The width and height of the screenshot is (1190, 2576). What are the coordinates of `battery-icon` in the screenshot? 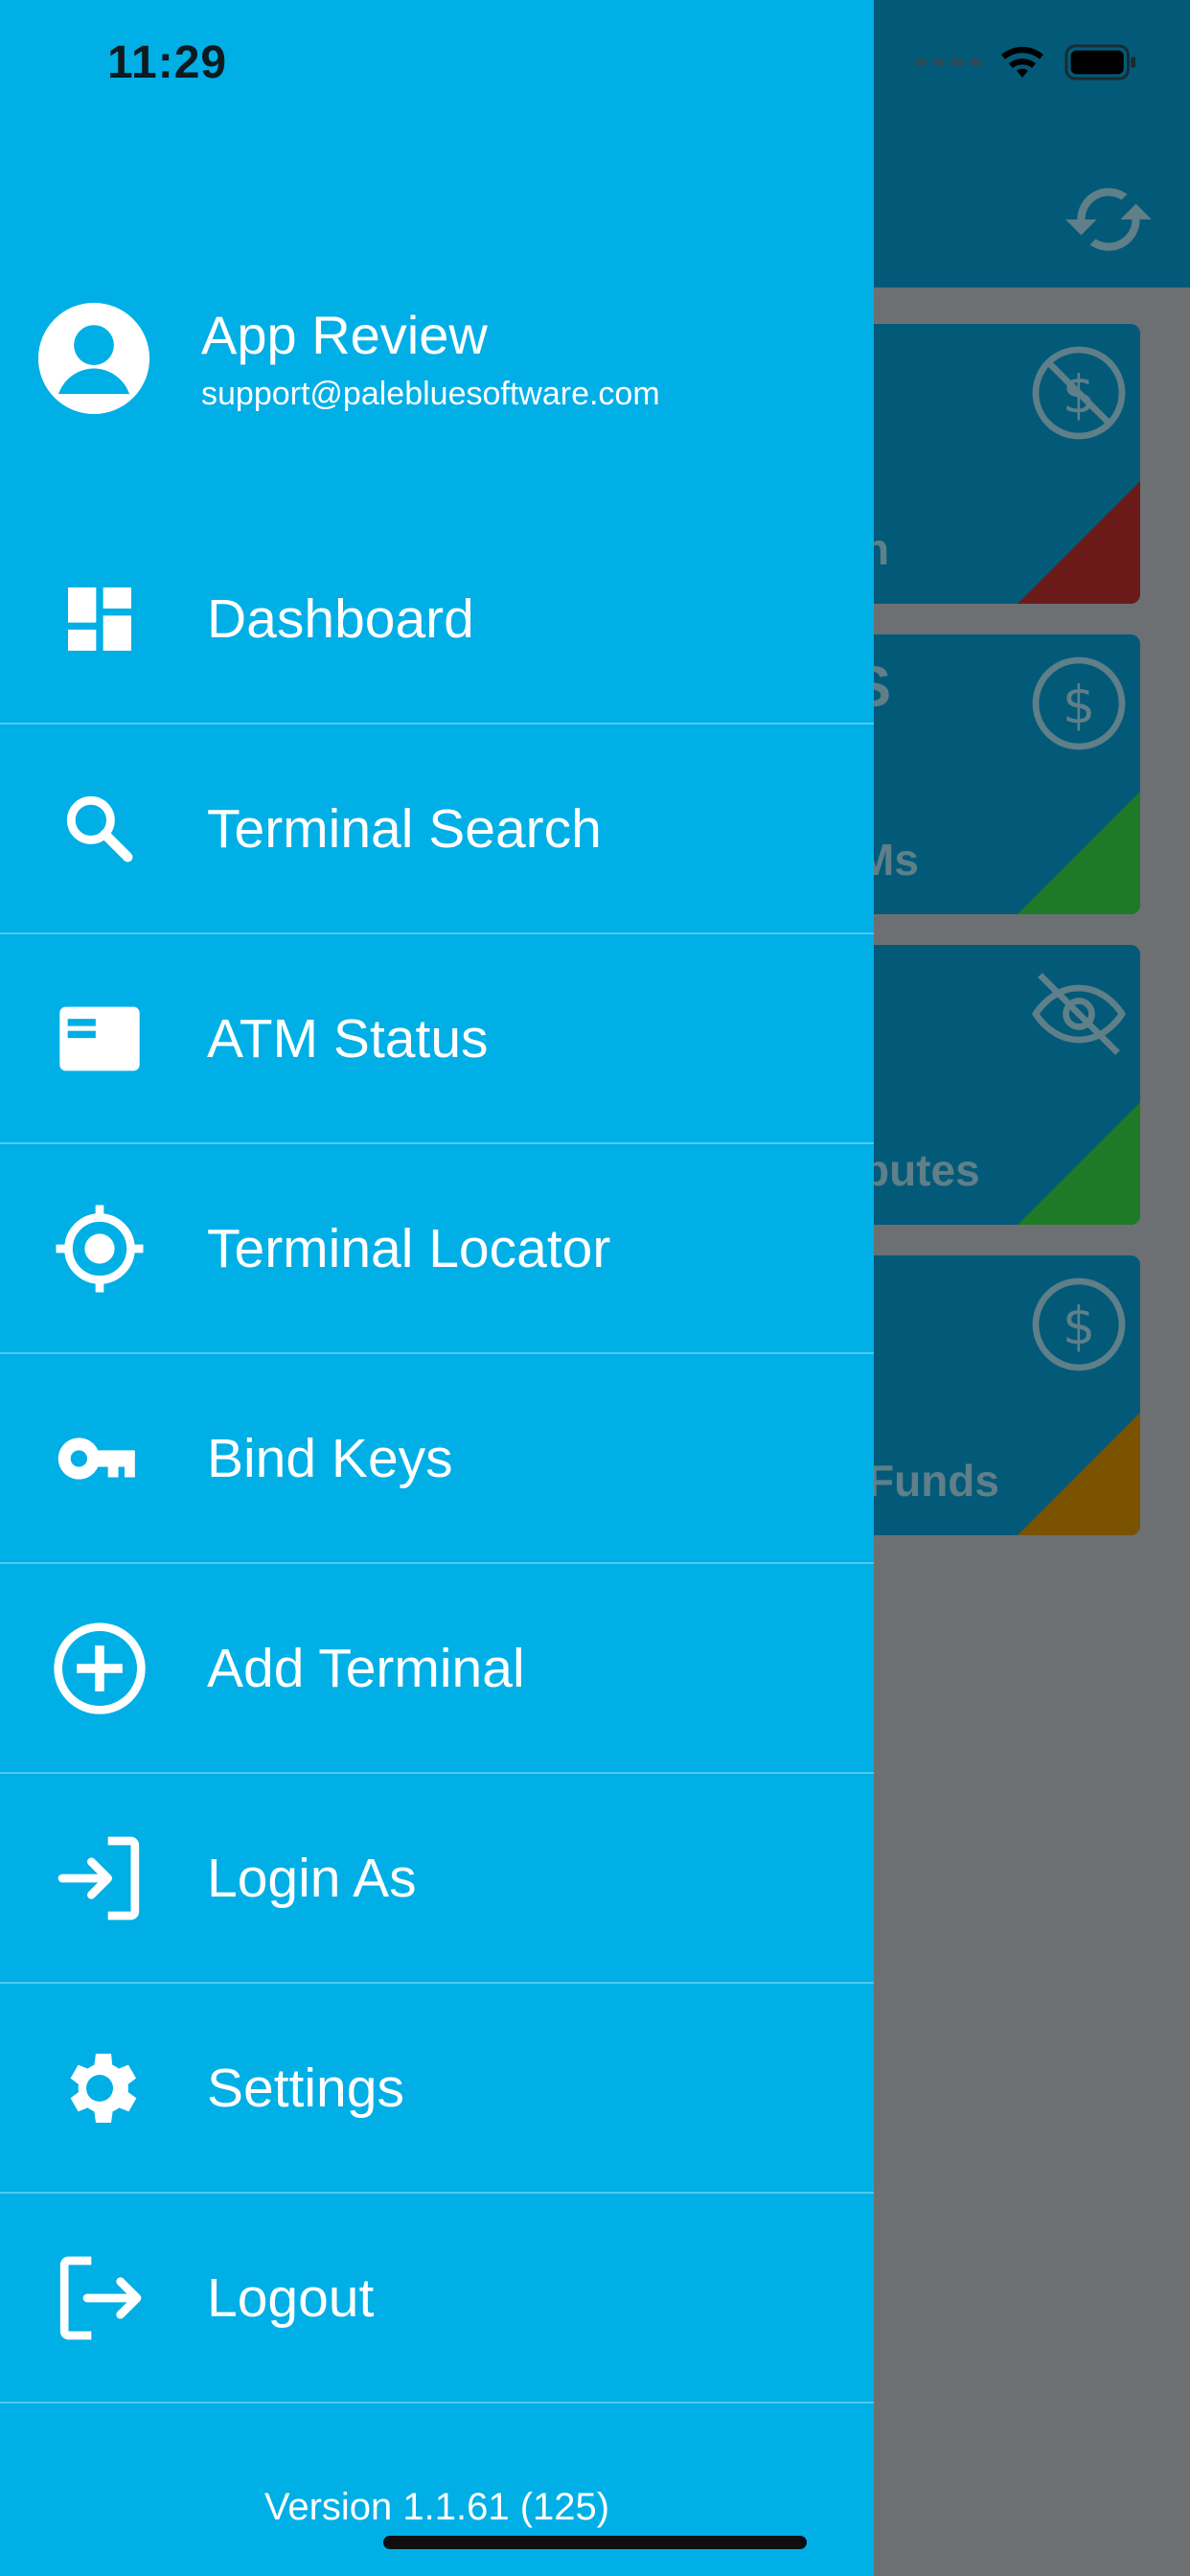 It's located at (1100, 62).